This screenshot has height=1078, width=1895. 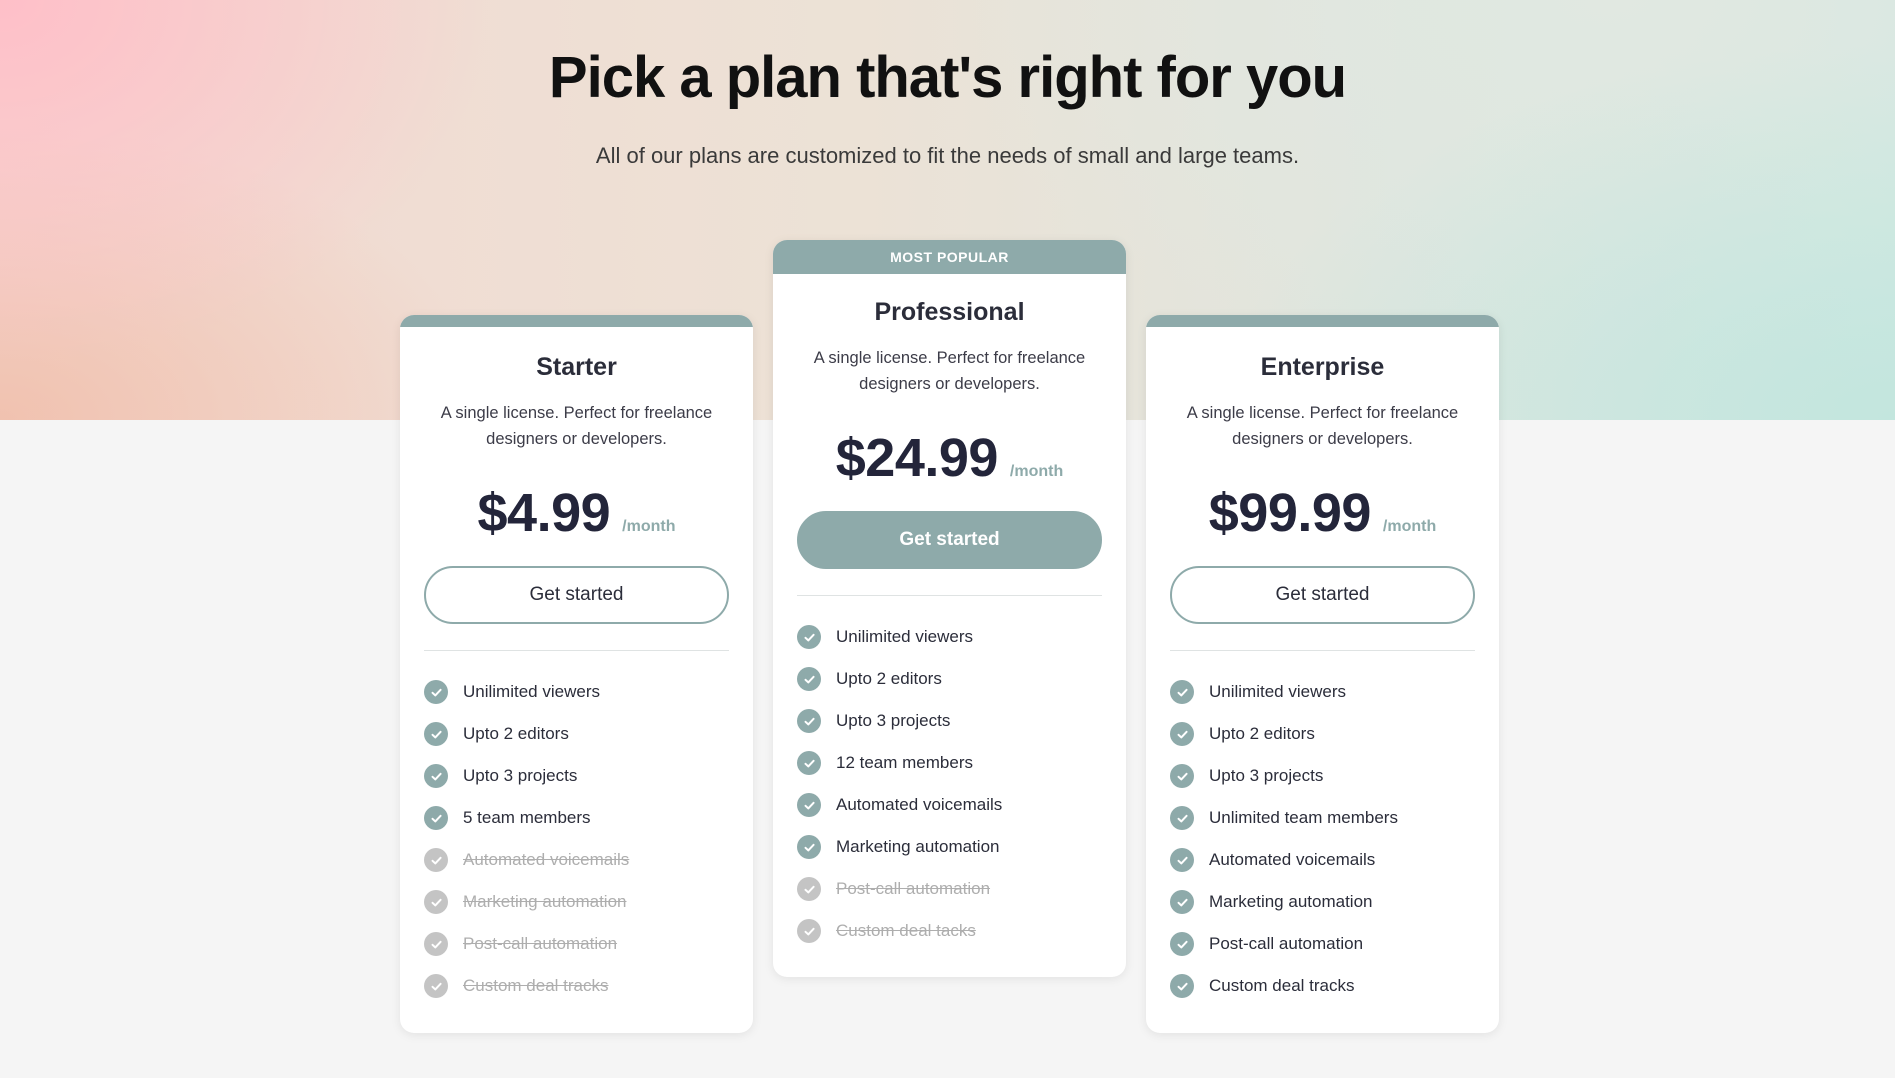 What do you see at coordinates (576, 595) in the screenshot?
I see `get-started-button-starter: Get started` at bounding box center [576, 595].